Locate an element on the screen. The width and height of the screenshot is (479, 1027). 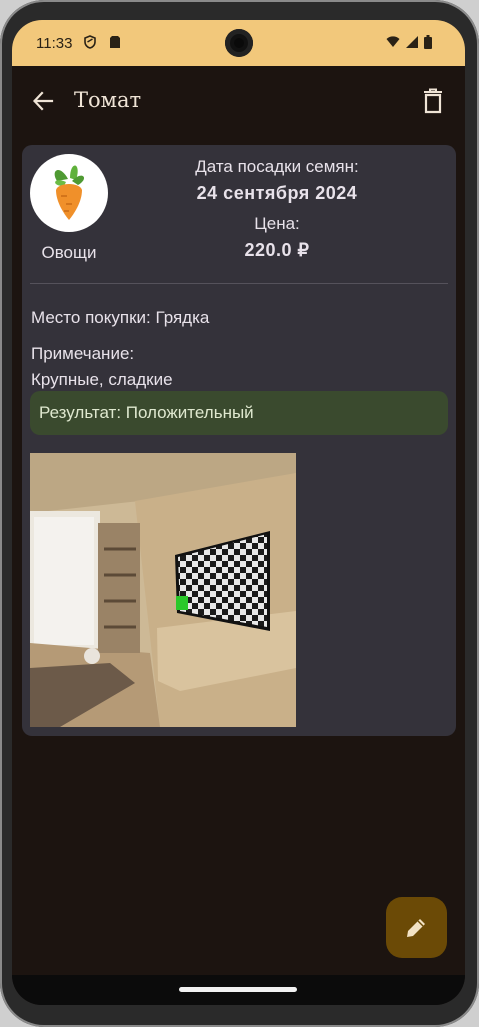
home-gesture-handle is located at coordinates (238, 989).